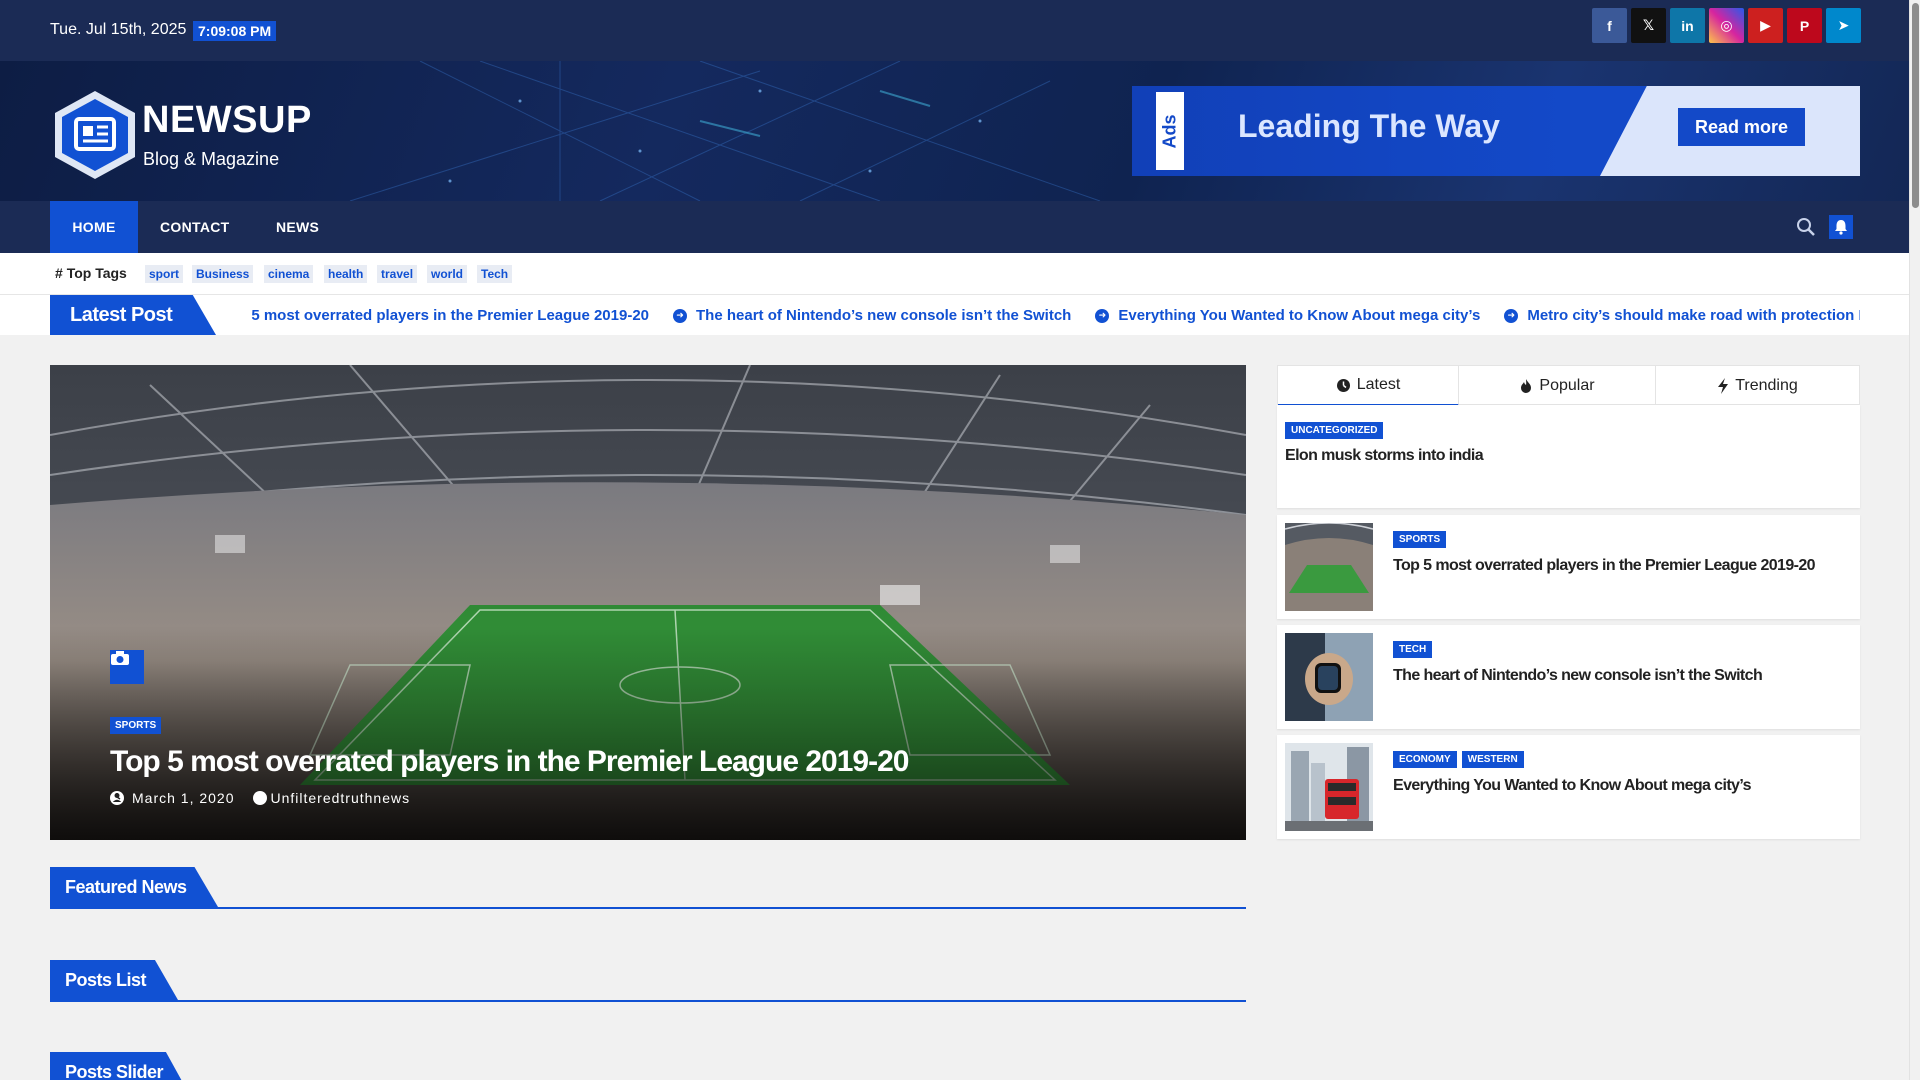 Image resolution: width=1920 pixels, height=1080 pixels. What do you see at coordinates (1343, 385) in the screenshot?
I see `clock-icon` at bounding box center [1343, 385].